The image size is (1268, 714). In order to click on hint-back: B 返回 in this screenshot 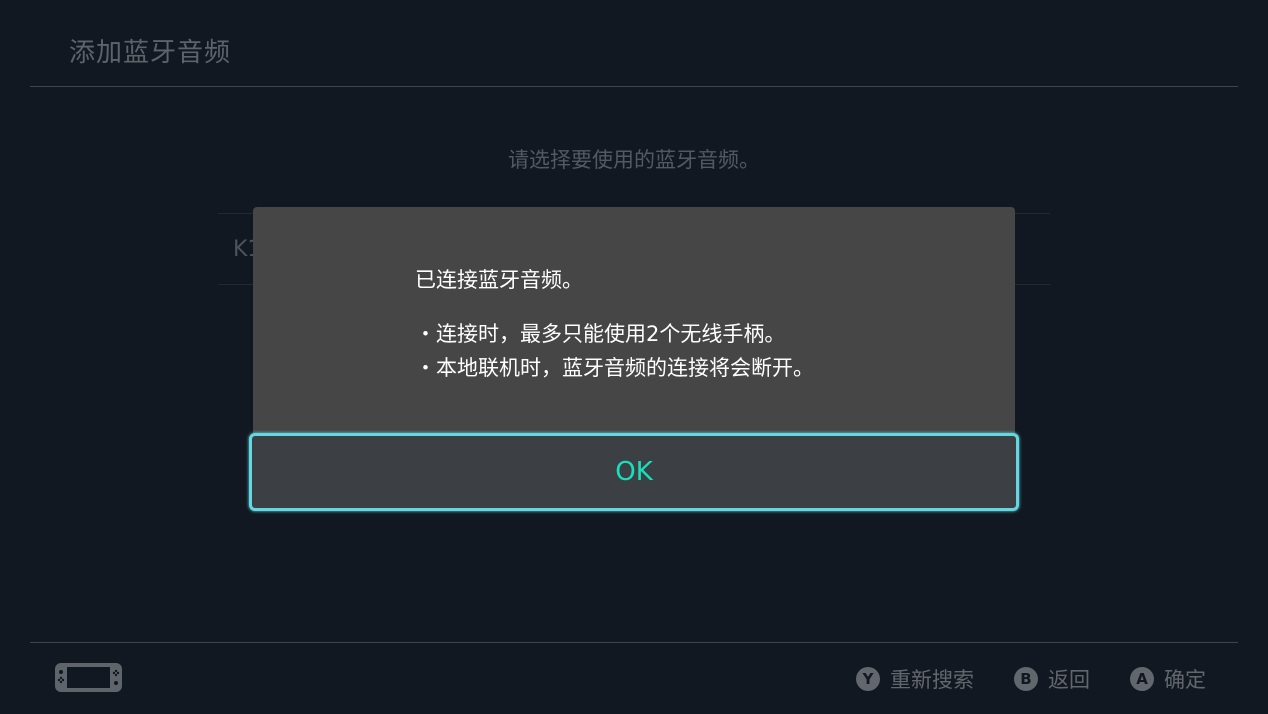, I will do `click(1052, 679)`.